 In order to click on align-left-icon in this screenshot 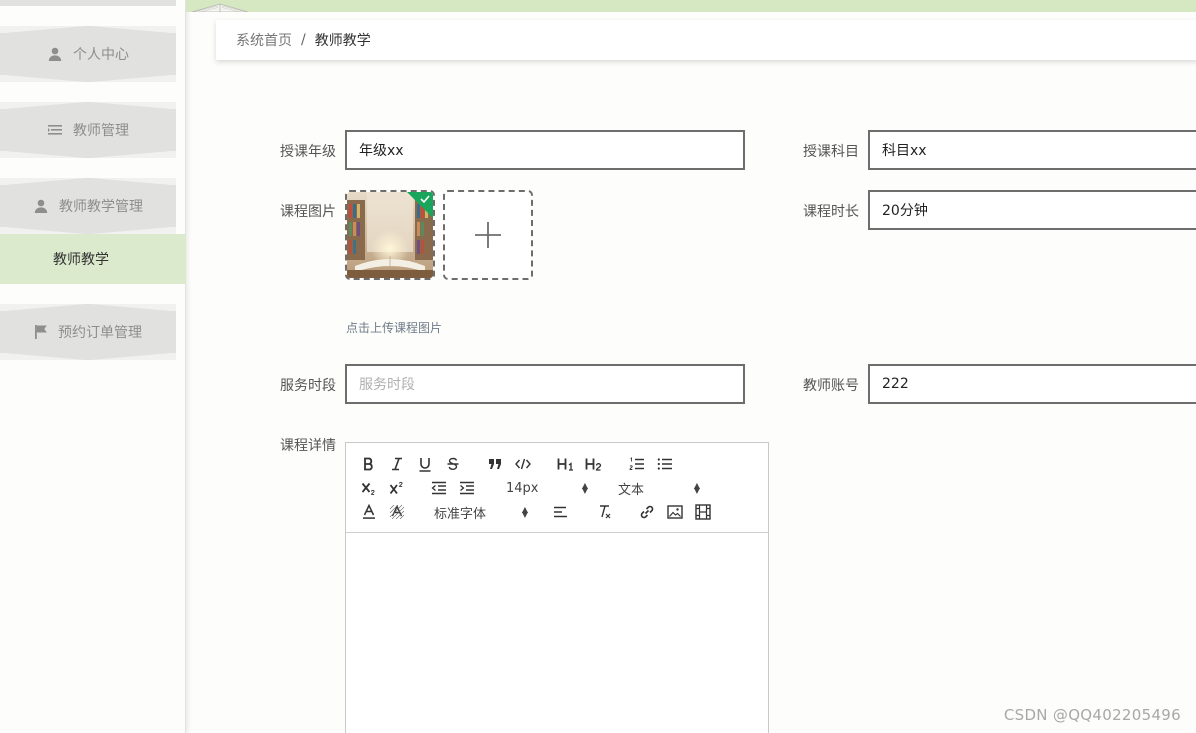, I will do `click(561, 512)`.